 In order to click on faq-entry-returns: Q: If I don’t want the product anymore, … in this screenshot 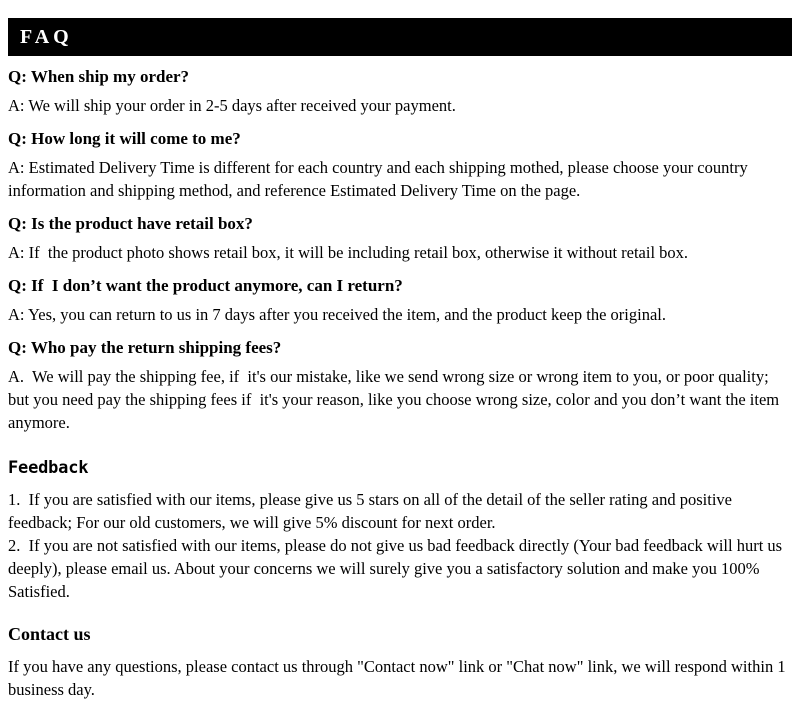, I will do `click(400, 300)`.